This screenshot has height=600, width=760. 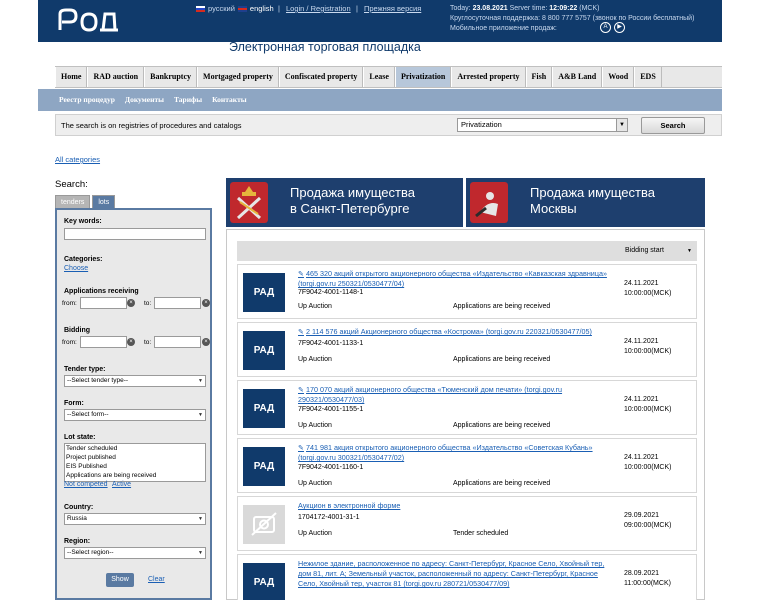 What do you see at coordinates (618, 77) in the screenshot?
I see `nav-wood: Wood` at bounding box center [618, 77].